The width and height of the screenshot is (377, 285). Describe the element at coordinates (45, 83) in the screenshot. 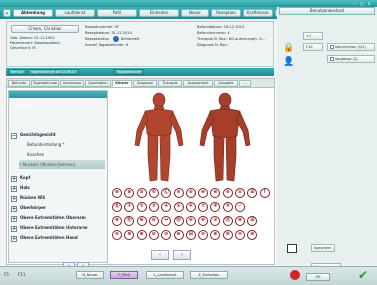

I see `tab-tagesbefunde: Tagesbefunde` at that location.